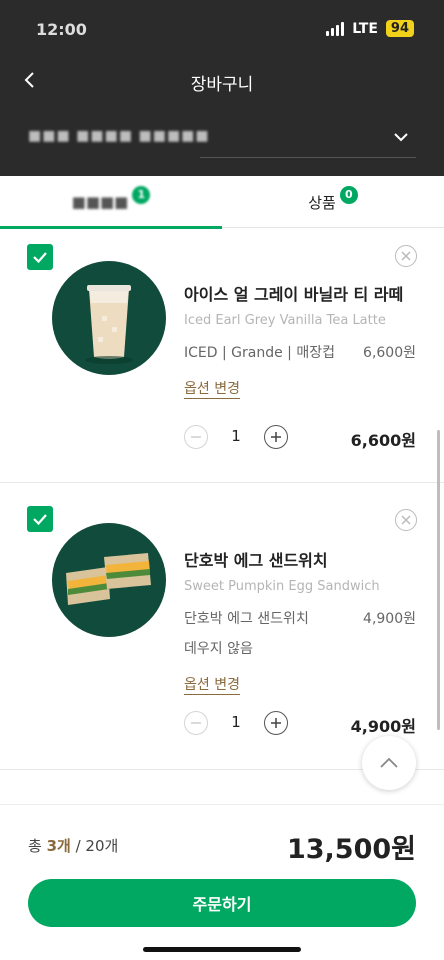  What do you see at coordinates (58, 846) in the screenshot?
I see `count-current: 3개` at bounding box center [58, 846].